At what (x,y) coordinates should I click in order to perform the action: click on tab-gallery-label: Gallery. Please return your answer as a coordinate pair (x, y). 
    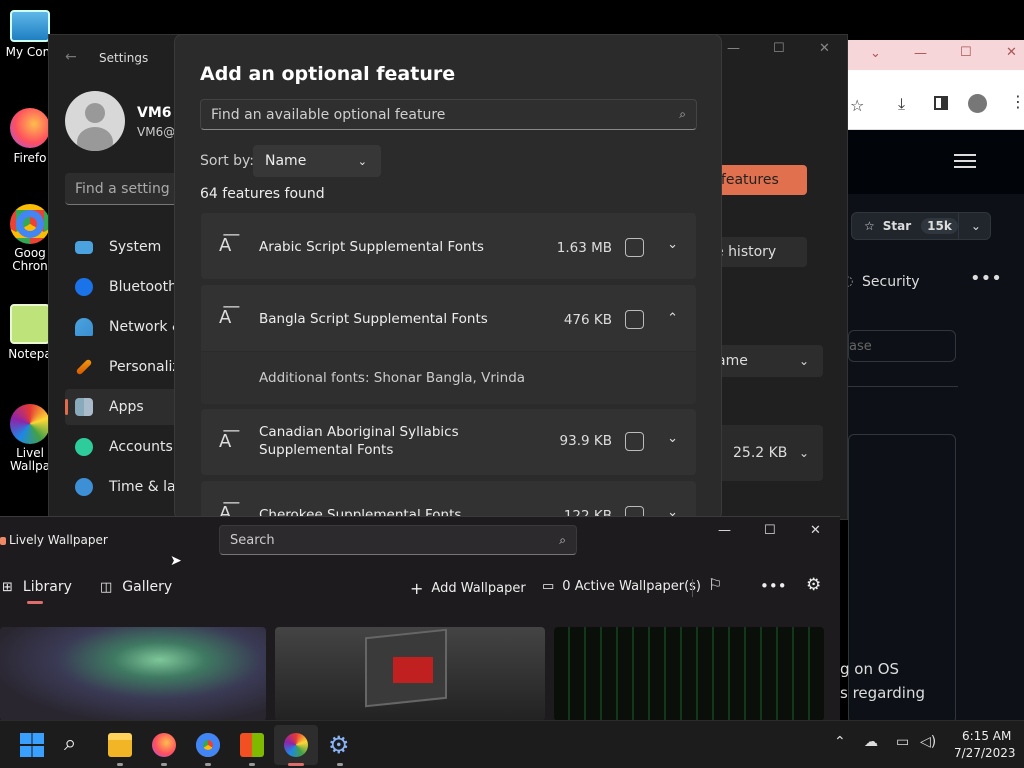
    Looking at the image, I should click on (147, 587).